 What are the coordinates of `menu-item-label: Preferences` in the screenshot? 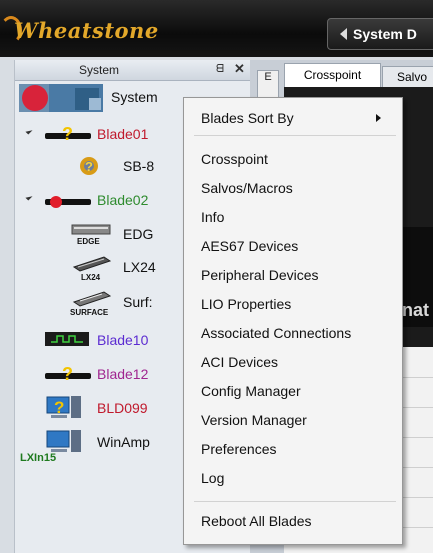 It's located at (239, 449).